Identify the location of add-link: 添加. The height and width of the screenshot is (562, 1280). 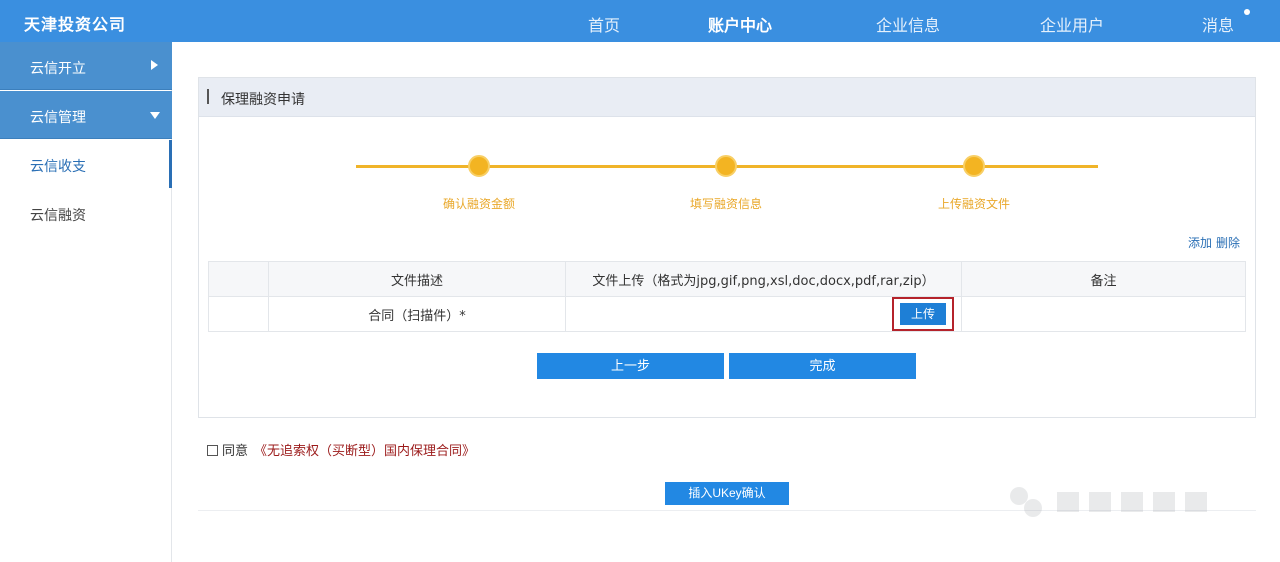
(1200, 243).